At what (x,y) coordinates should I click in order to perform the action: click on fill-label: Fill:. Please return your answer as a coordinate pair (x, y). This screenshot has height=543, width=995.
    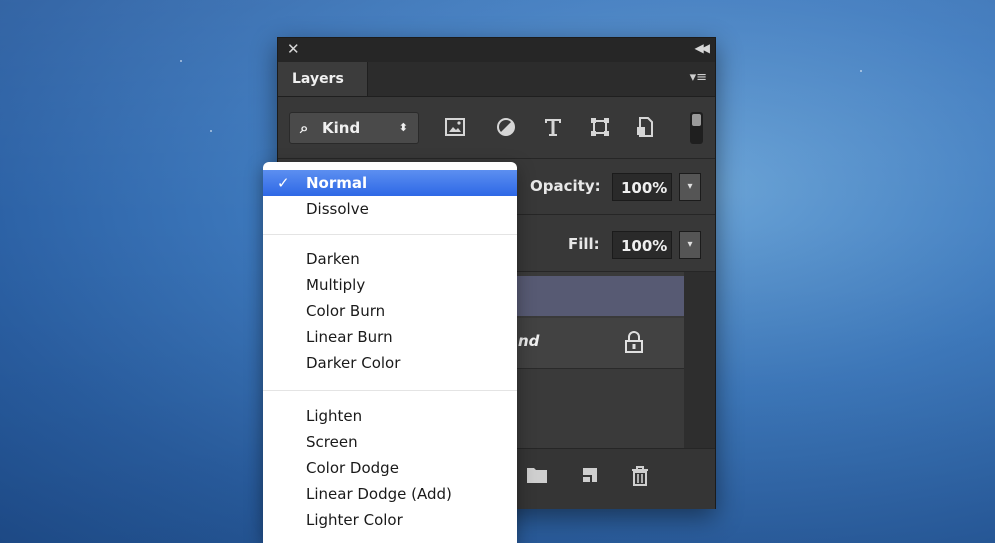
    Looking at the image, I should click on (584, 244).